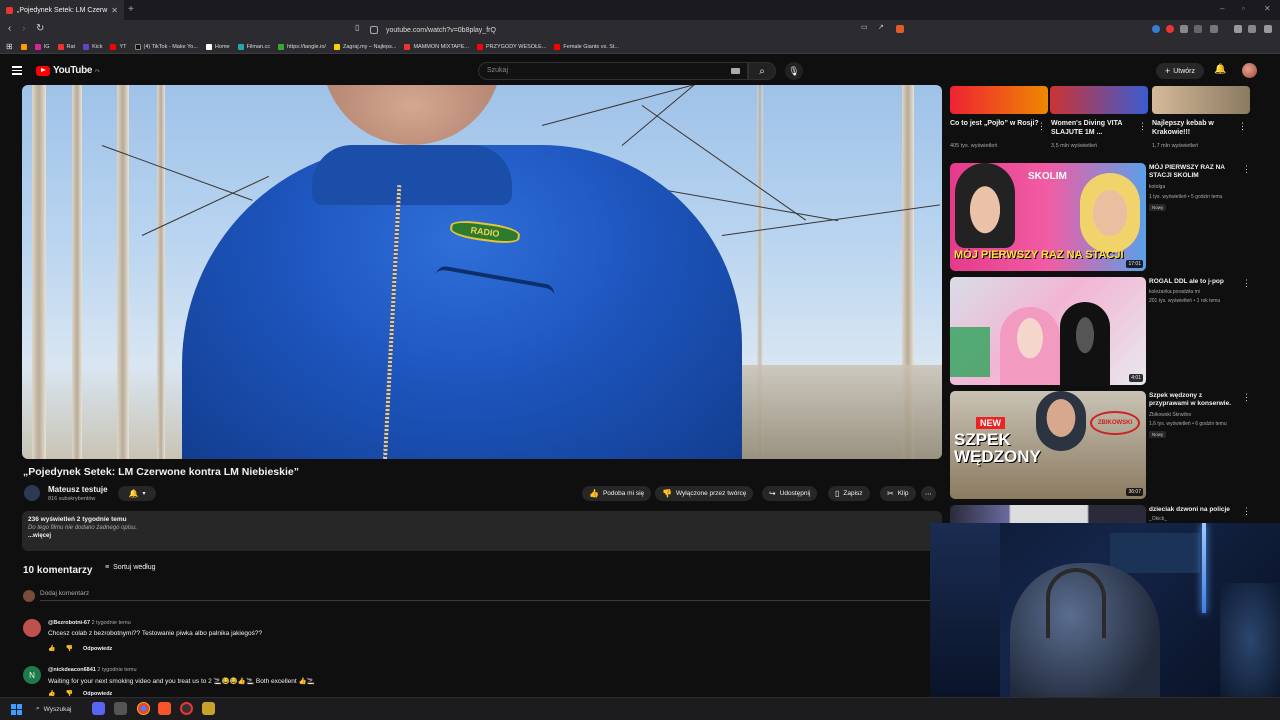  I want to click on close-tab-icon: ✕, so click(114, 10).